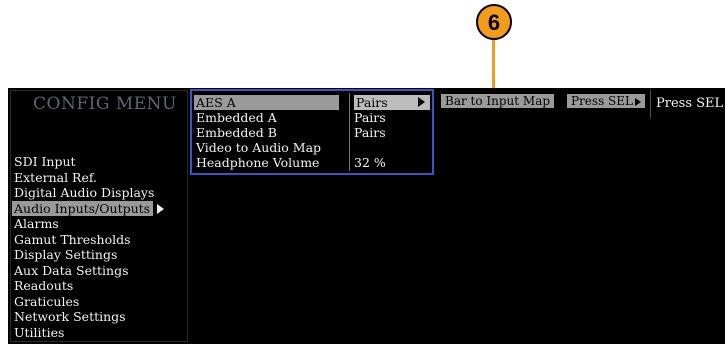 The height and width of the screenshot is (352, 725). Describe the element at coordinates (493, 67) in the screenshot. I see `callout-leader-line` at that location.